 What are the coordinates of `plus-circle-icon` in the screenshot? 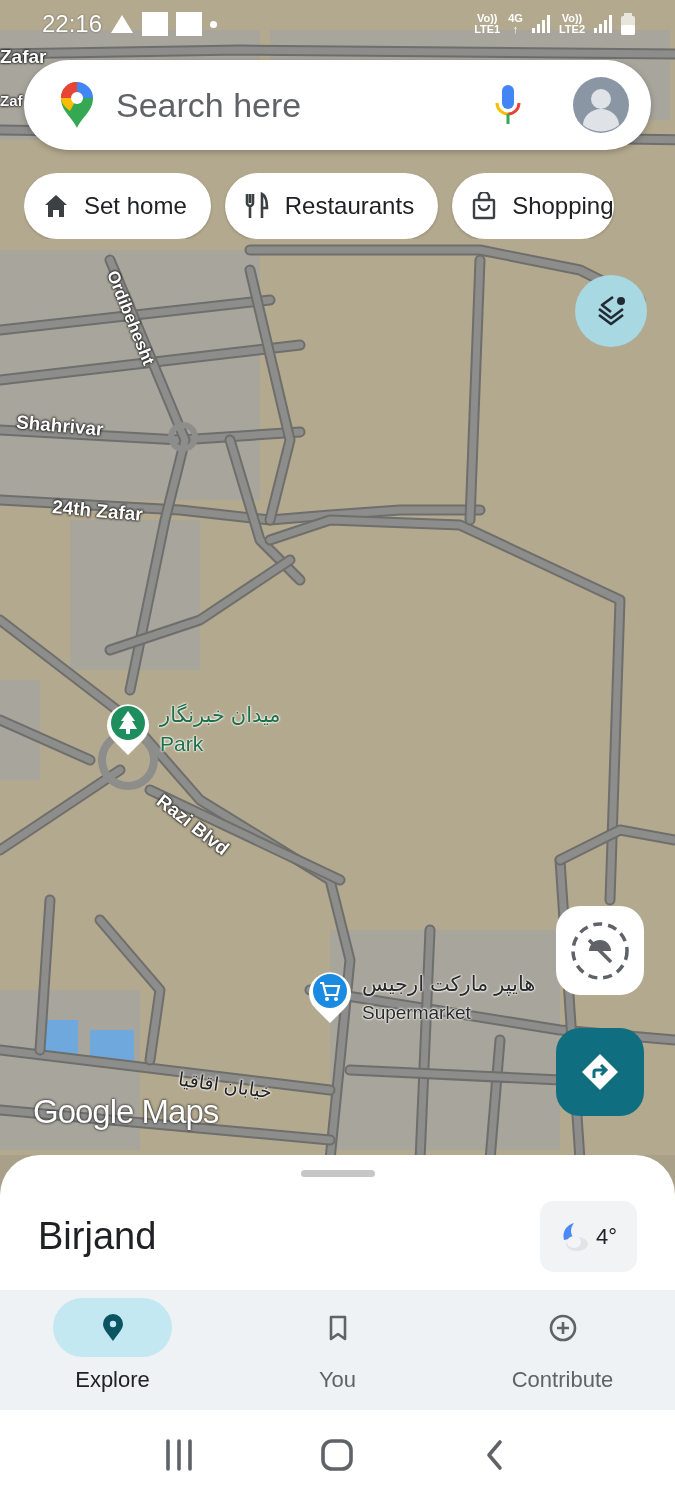 It's located at (562, 1327).